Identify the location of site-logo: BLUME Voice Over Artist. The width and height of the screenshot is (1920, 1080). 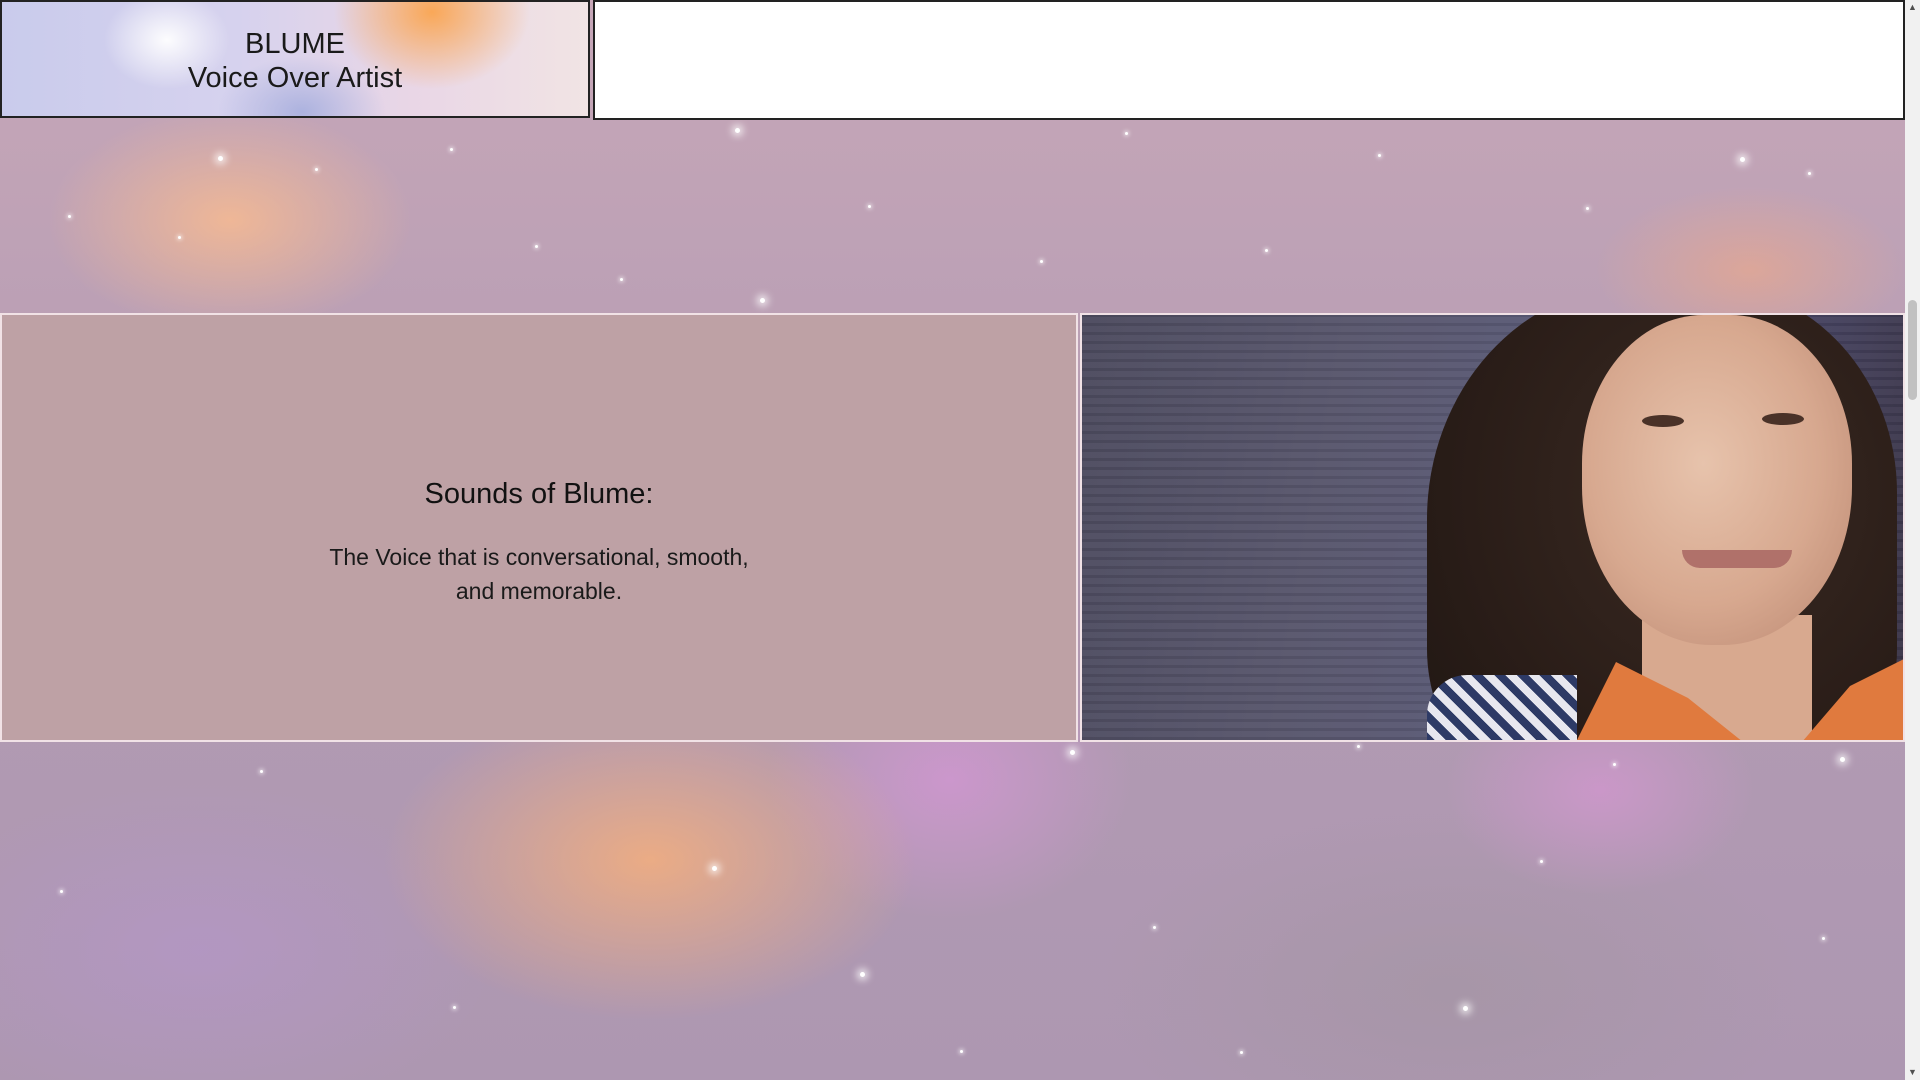
(295, 59).